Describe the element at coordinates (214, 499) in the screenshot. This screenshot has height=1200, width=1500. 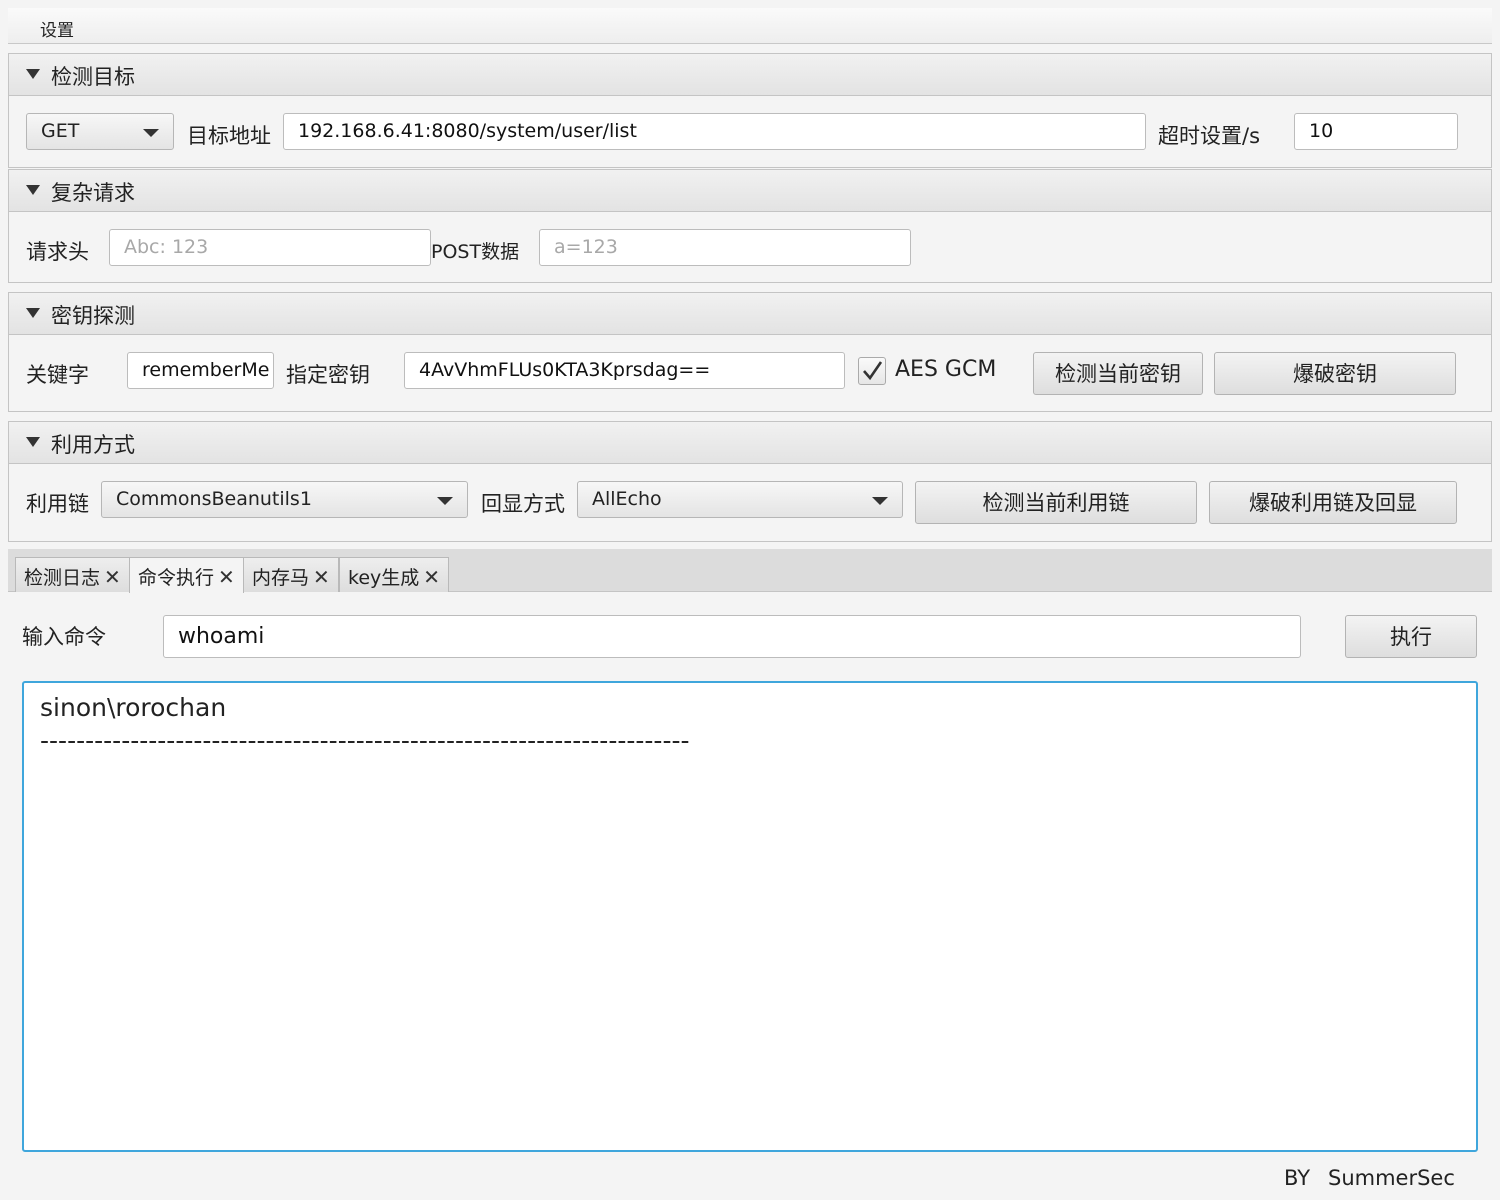
I see `chain-value: CommonsBeanutils1` at that location.